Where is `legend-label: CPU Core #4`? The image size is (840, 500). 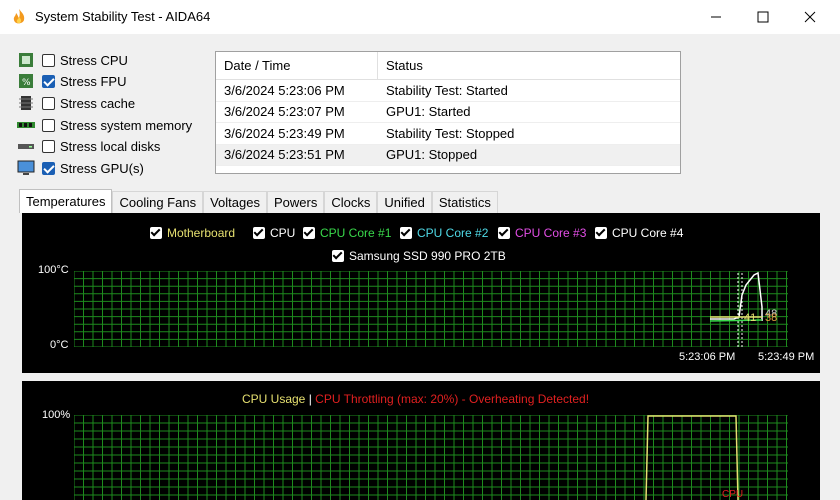 legend-label: CPU Core #4 is located at coordinates (648, 233).